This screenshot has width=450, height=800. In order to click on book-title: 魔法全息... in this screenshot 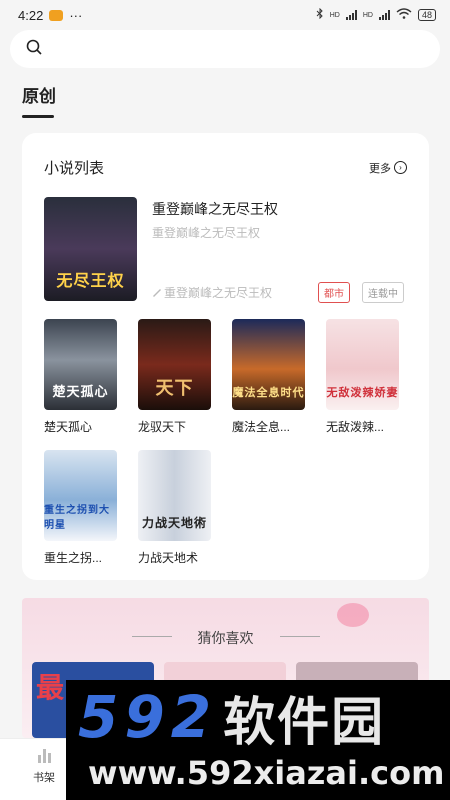, I will do `click(268, 426)`.